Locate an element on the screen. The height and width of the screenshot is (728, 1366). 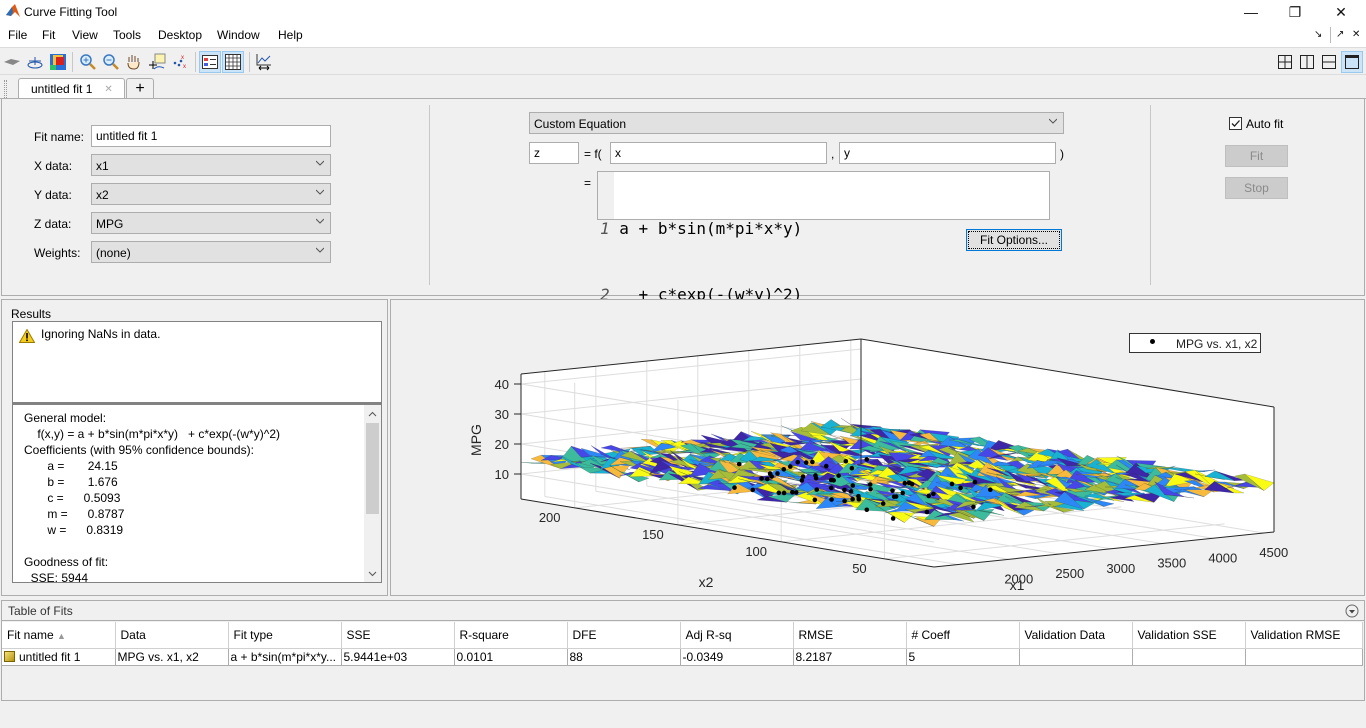
menu-desktop: Desktop is located at coordinates (180, 35).